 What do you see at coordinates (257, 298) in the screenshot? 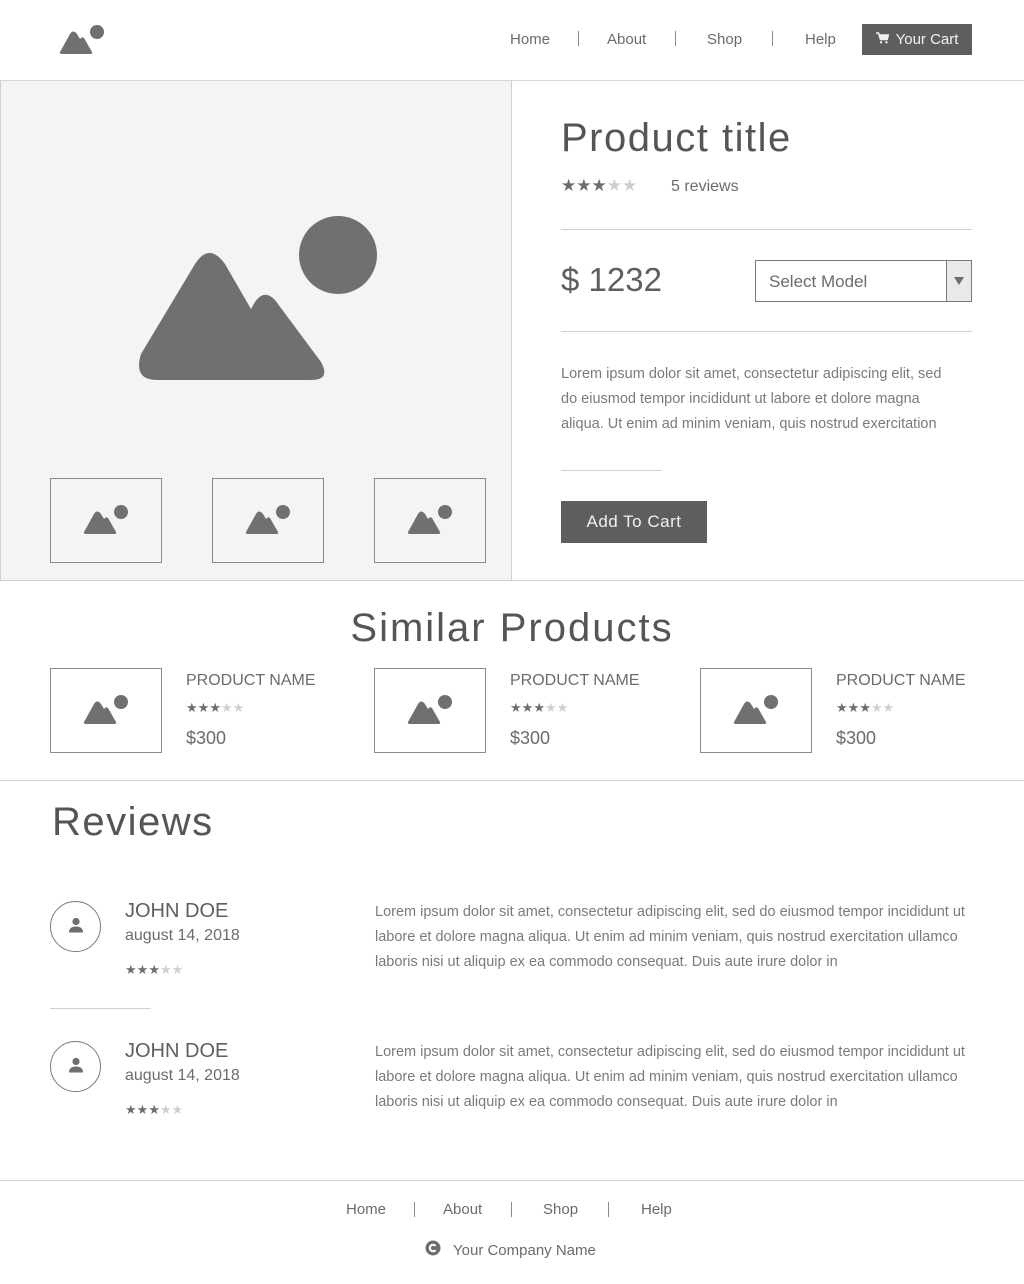
I see `product-image-icon` at bounding box center [257, 298].